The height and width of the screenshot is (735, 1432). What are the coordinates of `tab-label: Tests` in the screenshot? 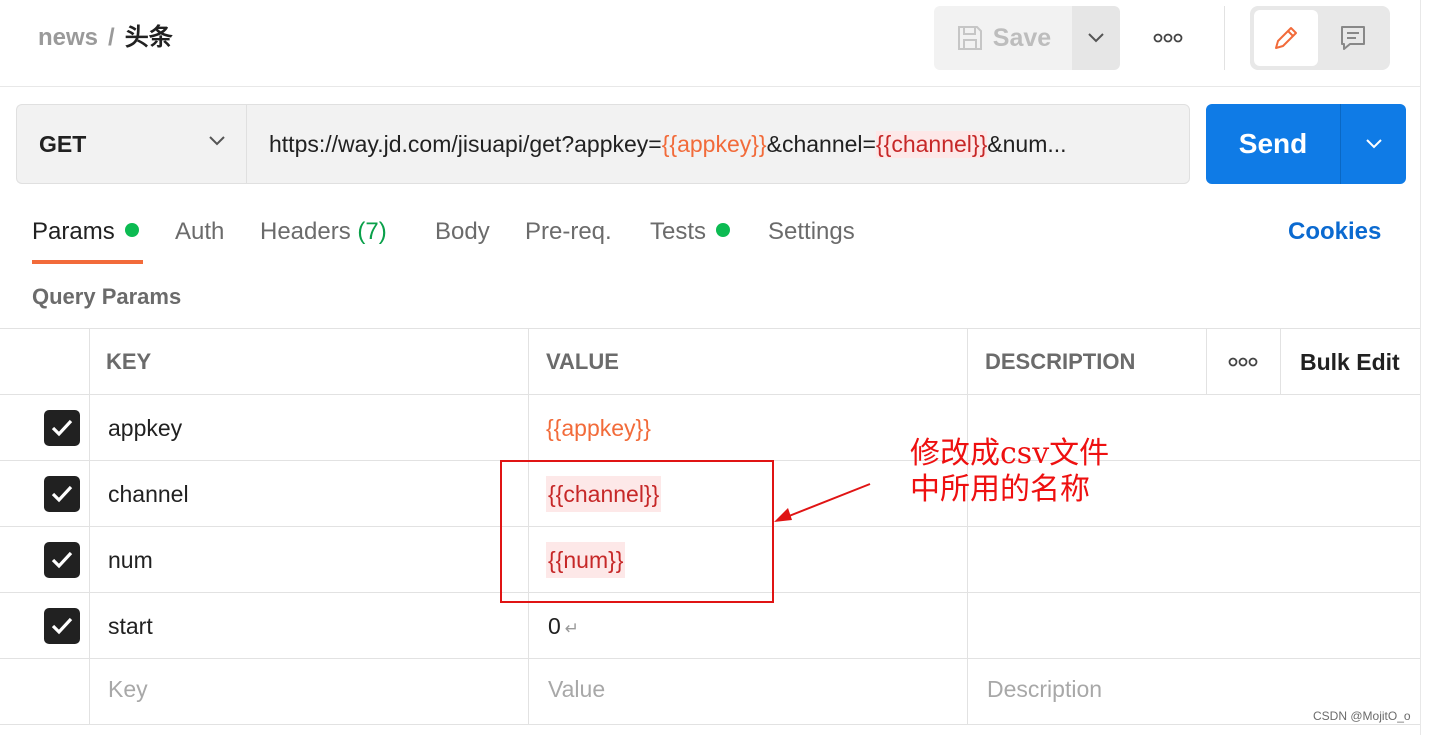 It's located at (678, 231).